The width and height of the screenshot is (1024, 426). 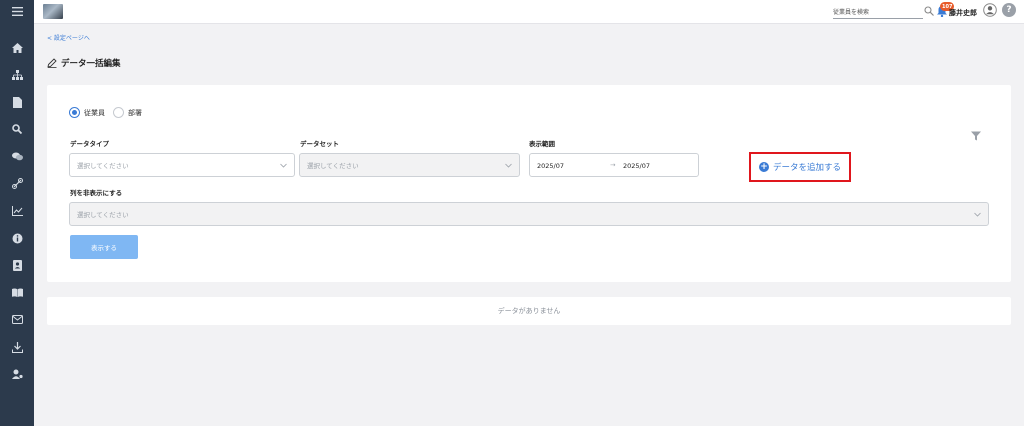 What do you see at coordinates (118, 112) in the screenshot?
I see `radio-department-circle` at bounding box center [118, 112].